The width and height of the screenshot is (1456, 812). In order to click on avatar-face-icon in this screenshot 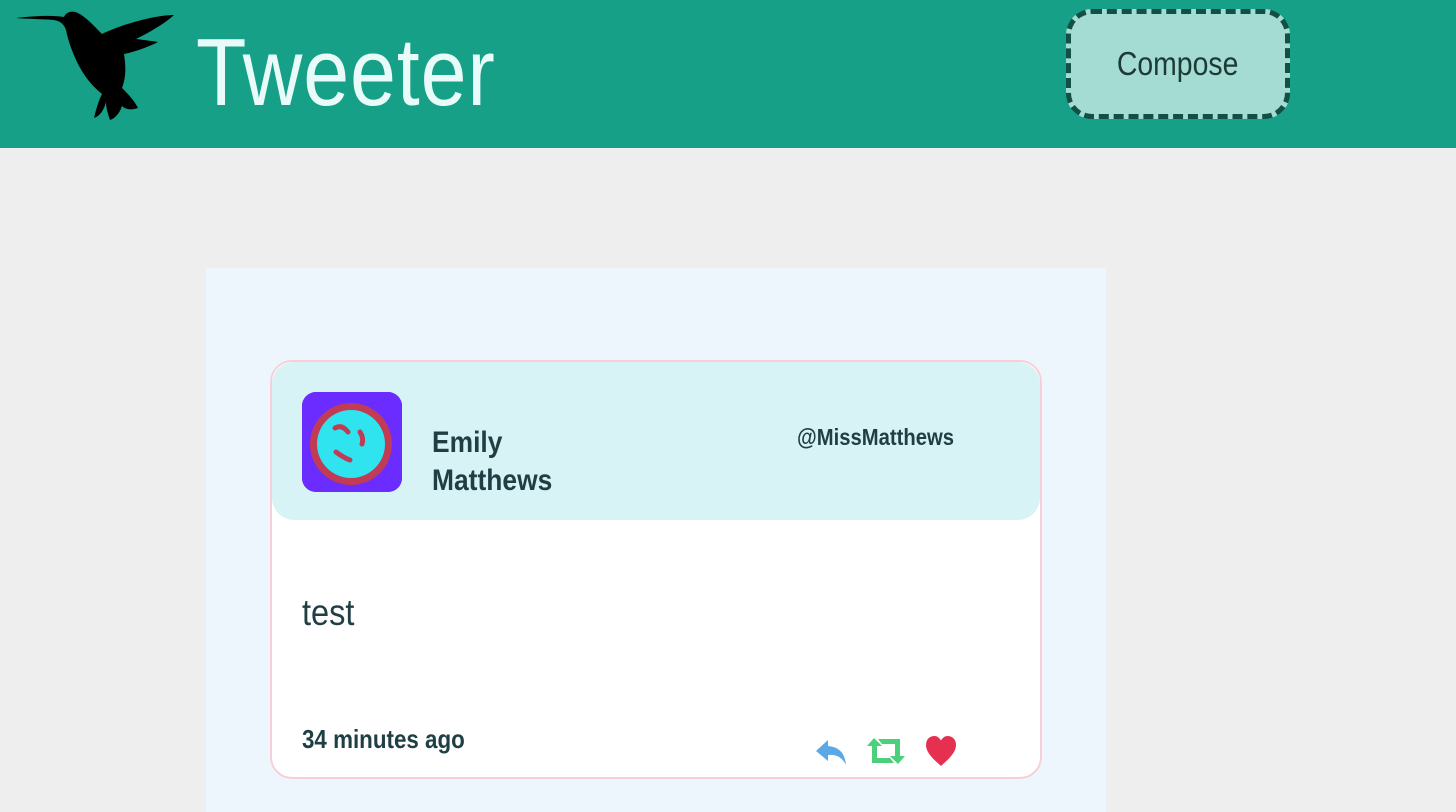, I will do `click(352, 442)`.